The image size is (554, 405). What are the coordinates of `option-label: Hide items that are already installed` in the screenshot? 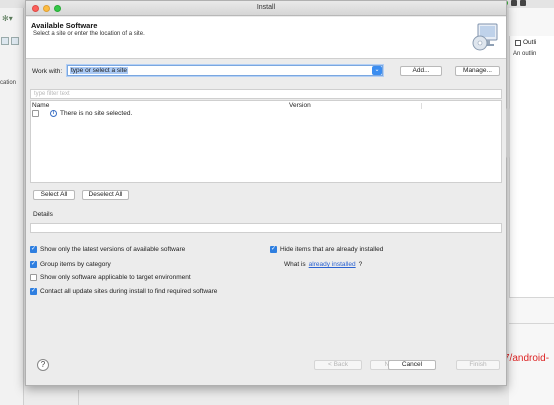 It's located at (332, 249).